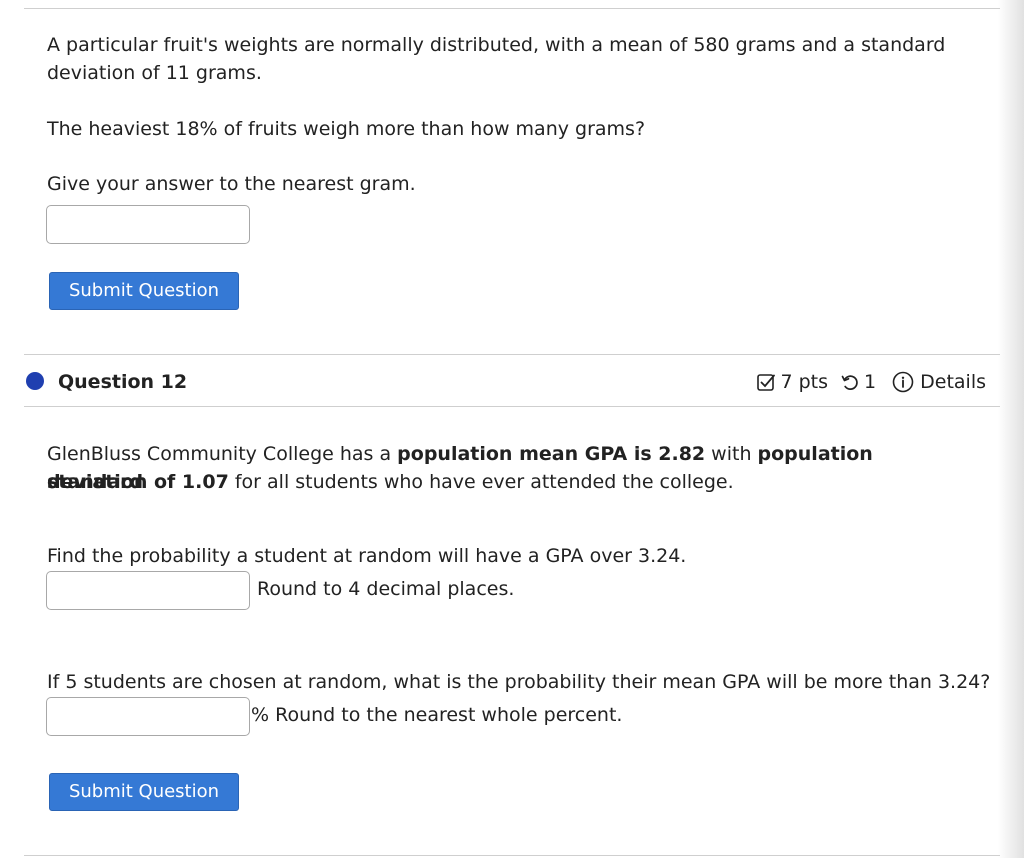  I want to click on bottom-divider, so click(512, 855).